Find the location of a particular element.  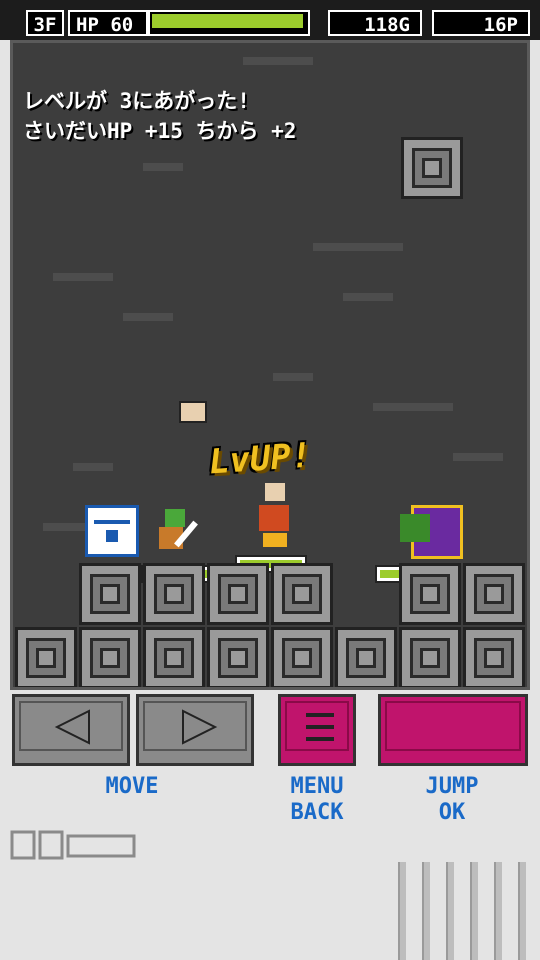

message-line-2: さいだいHP +15 ちから +2 is located at coordinates (160, 131).